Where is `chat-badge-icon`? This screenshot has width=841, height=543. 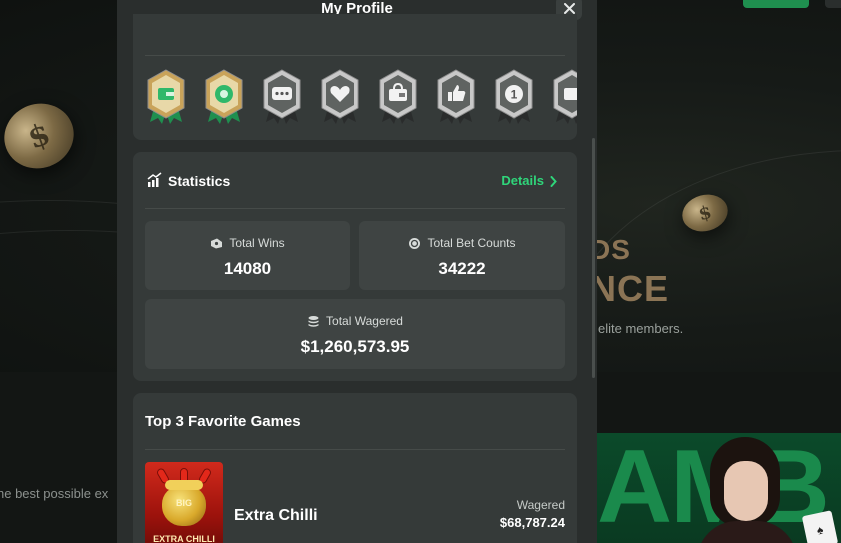 chat-badge-icon is located at coordinates (282, 97).